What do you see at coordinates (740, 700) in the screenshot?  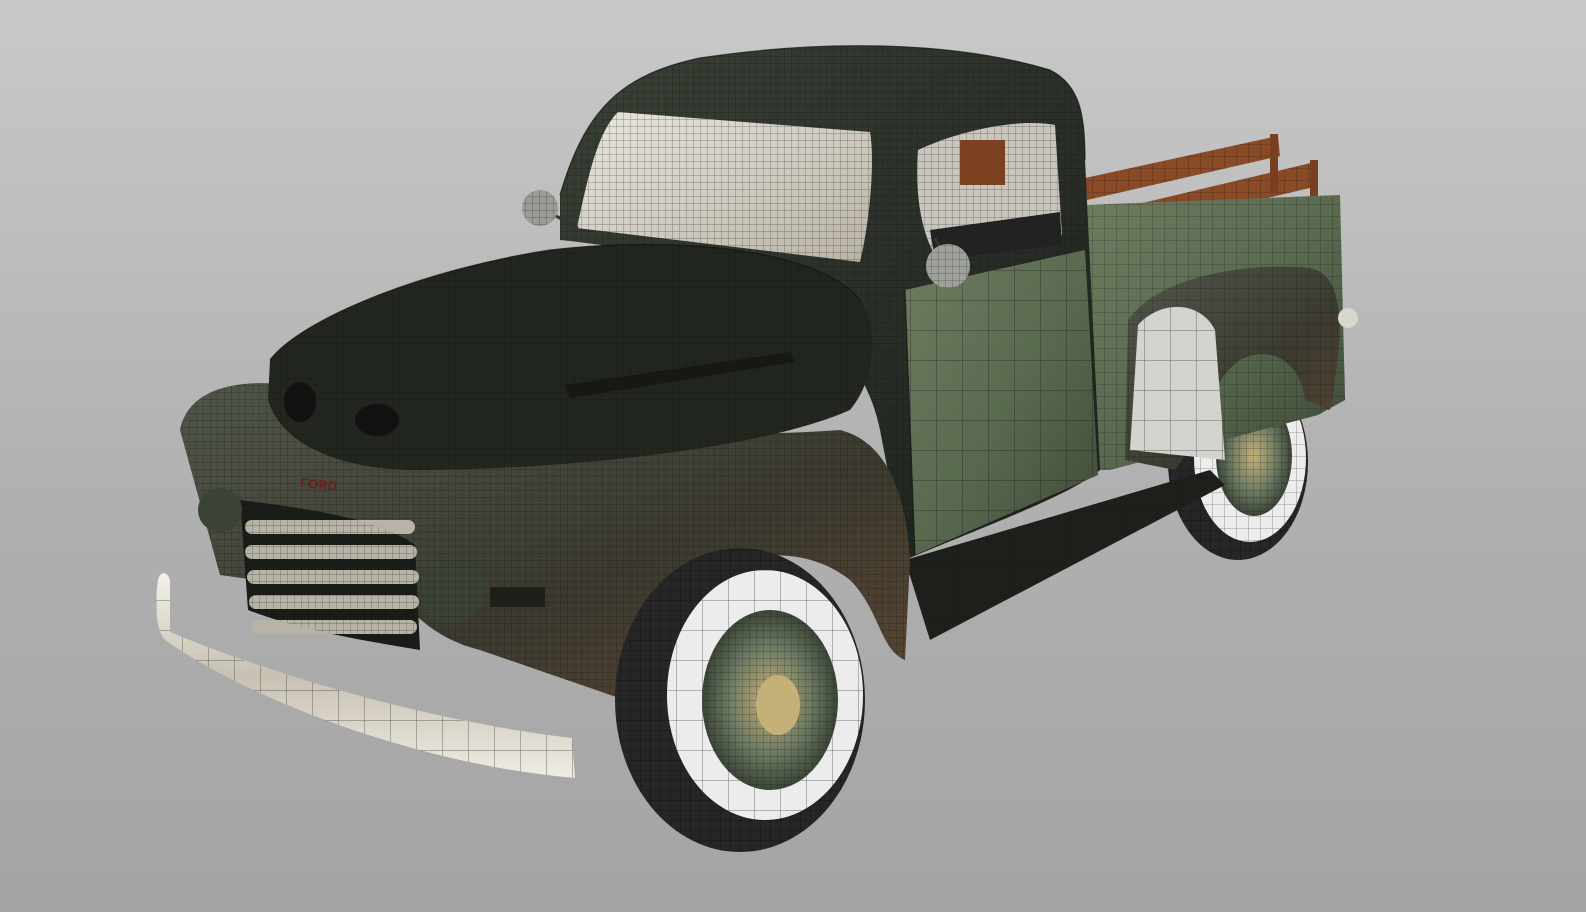 I see `front-wheel` at bounding box center [740, 700].